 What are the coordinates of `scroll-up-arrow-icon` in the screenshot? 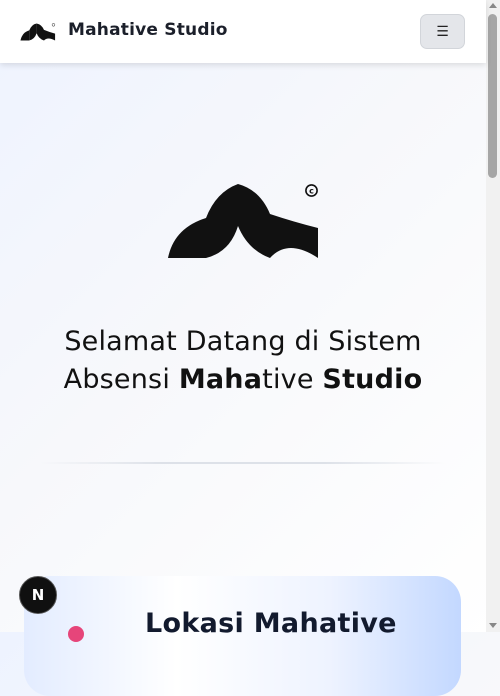 It's located at (493, 5).